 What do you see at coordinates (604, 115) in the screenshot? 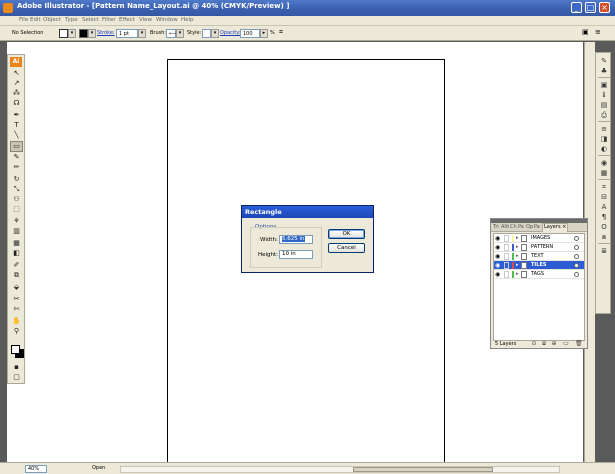
I see `print-panel-icon: ⎙` at bounding box center [604, 115].